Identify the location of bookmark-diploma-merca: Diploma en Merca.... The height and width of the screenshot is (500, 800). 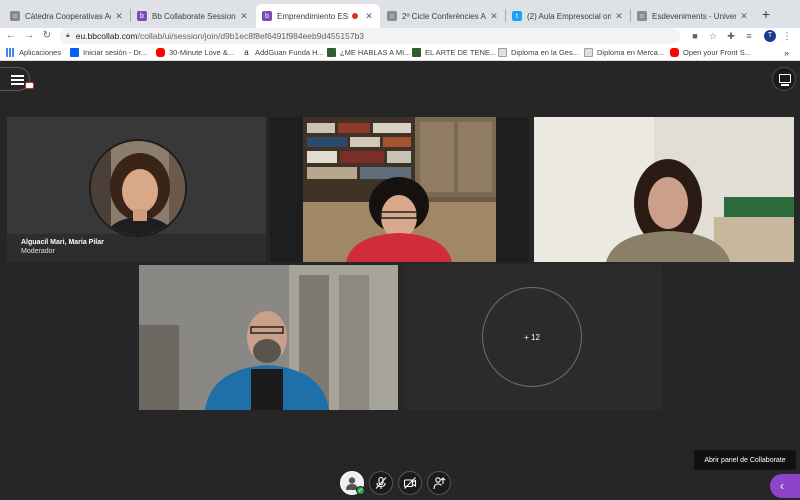
(624, 52).